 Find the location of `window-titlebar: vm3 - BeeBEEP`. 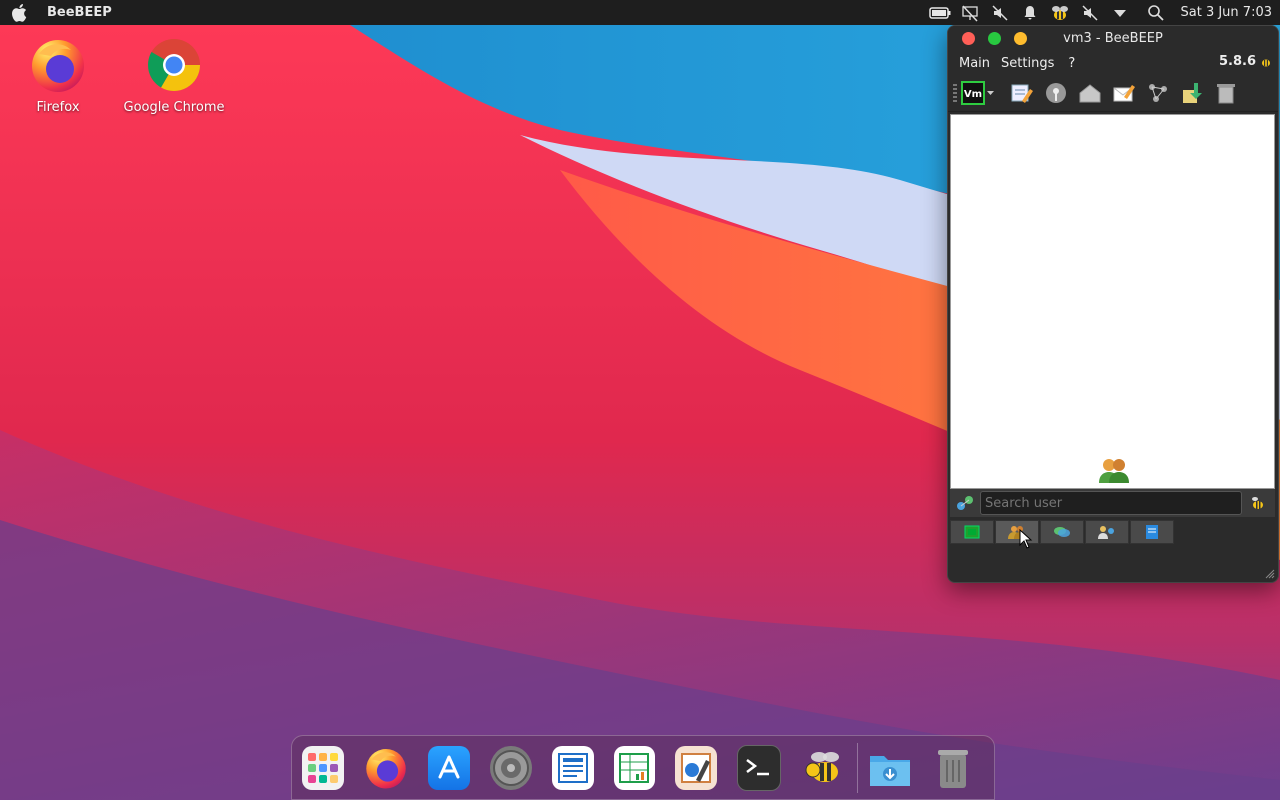

window-titlebar: vm3 - BeeBEEP is located at coordinates (1113, 38).